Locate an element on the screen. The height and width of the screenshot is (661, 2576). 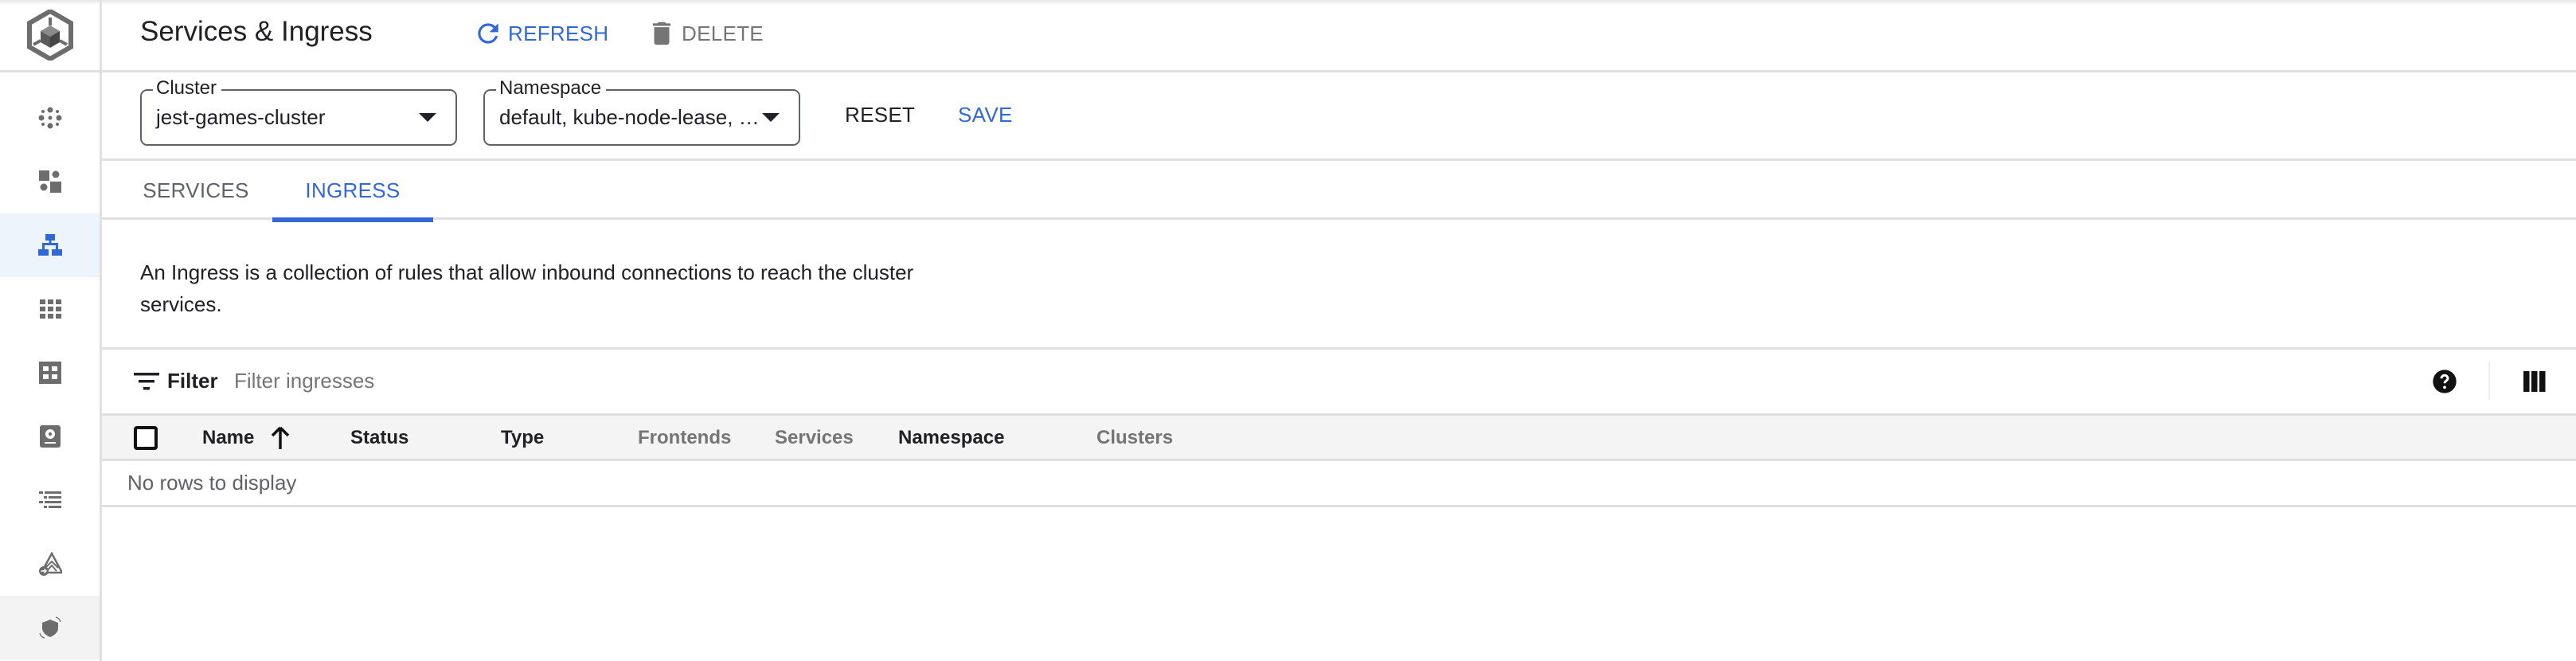
migrate-icon is located at coordinates (50, 564).